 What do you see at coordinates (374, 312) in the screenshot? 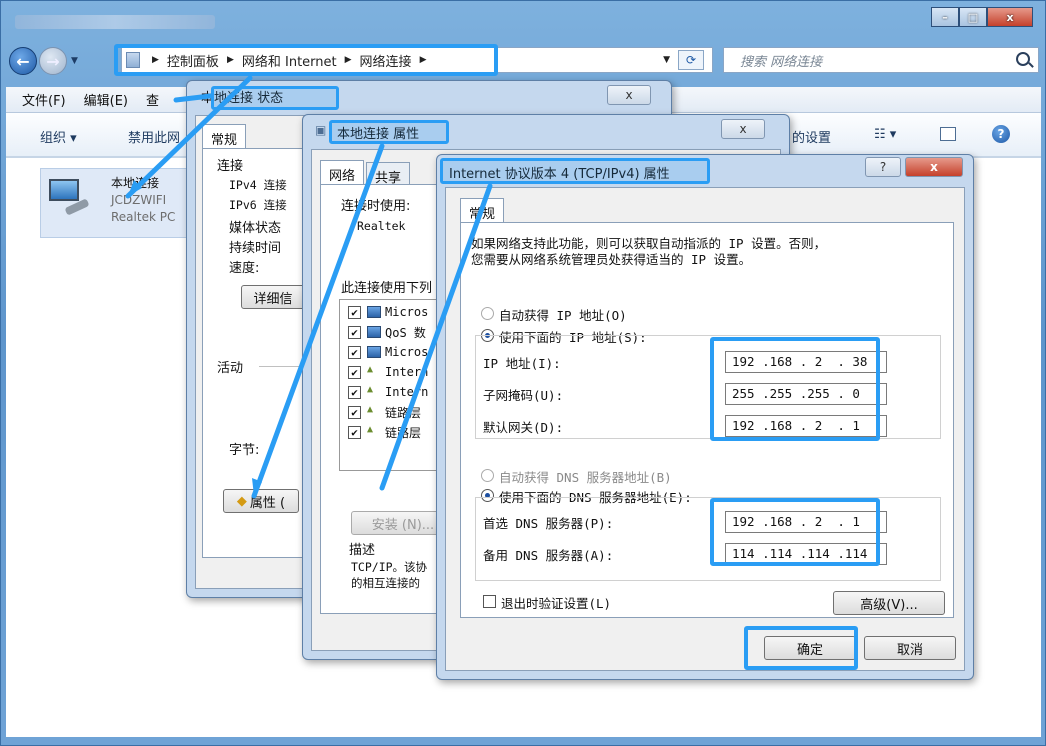
I see `client-icon` at bounding box center [374, 312].